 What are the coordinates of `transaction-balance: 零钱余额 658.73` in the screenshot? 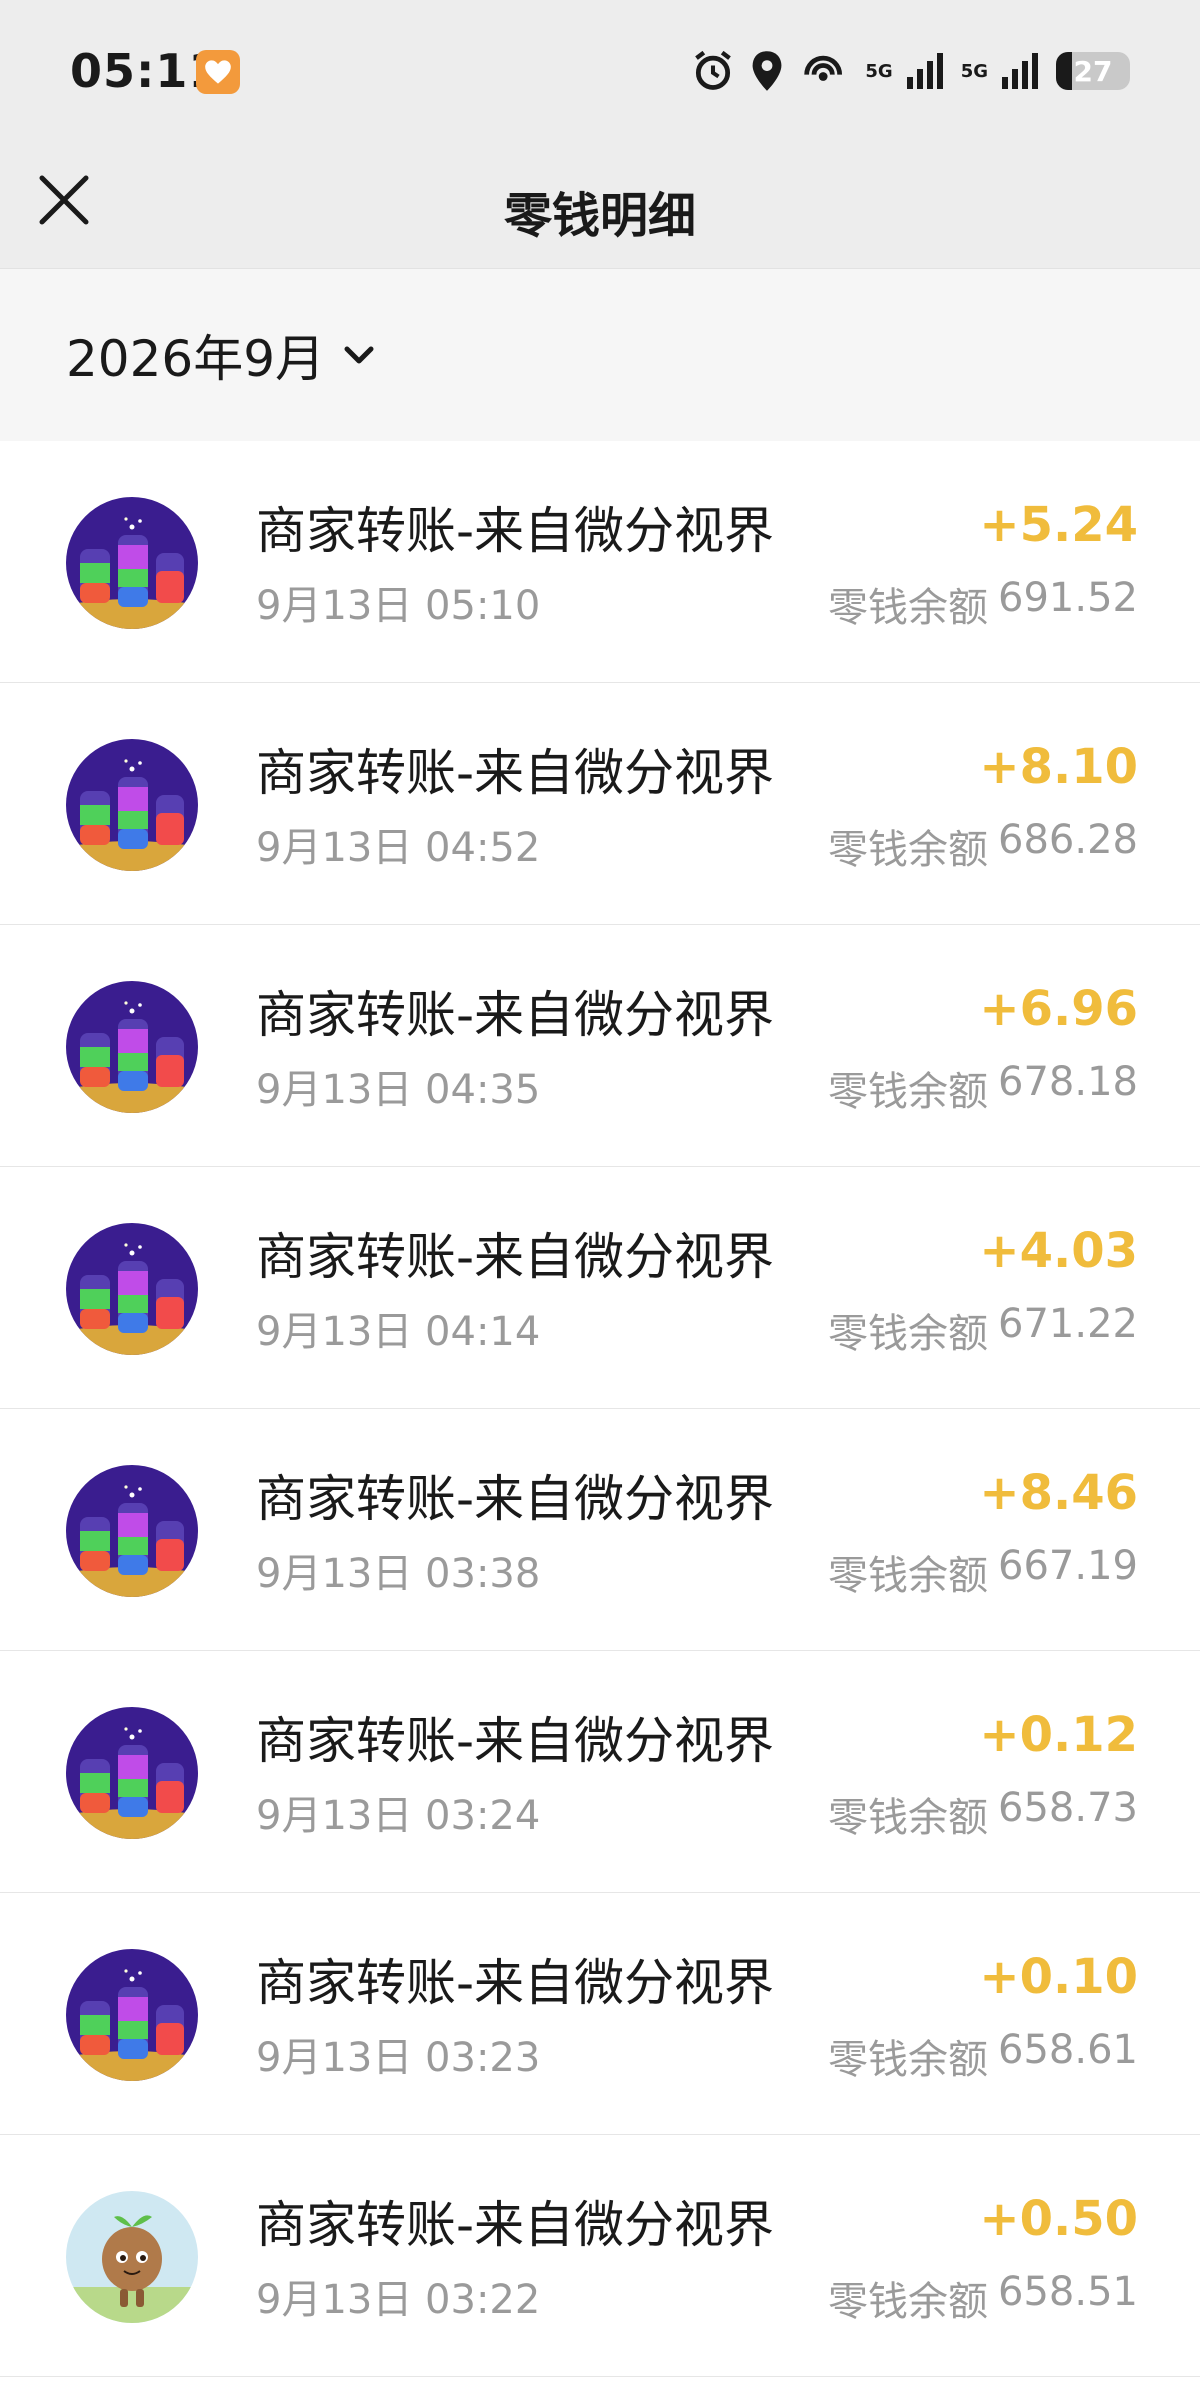 It's located at (983, 1814).